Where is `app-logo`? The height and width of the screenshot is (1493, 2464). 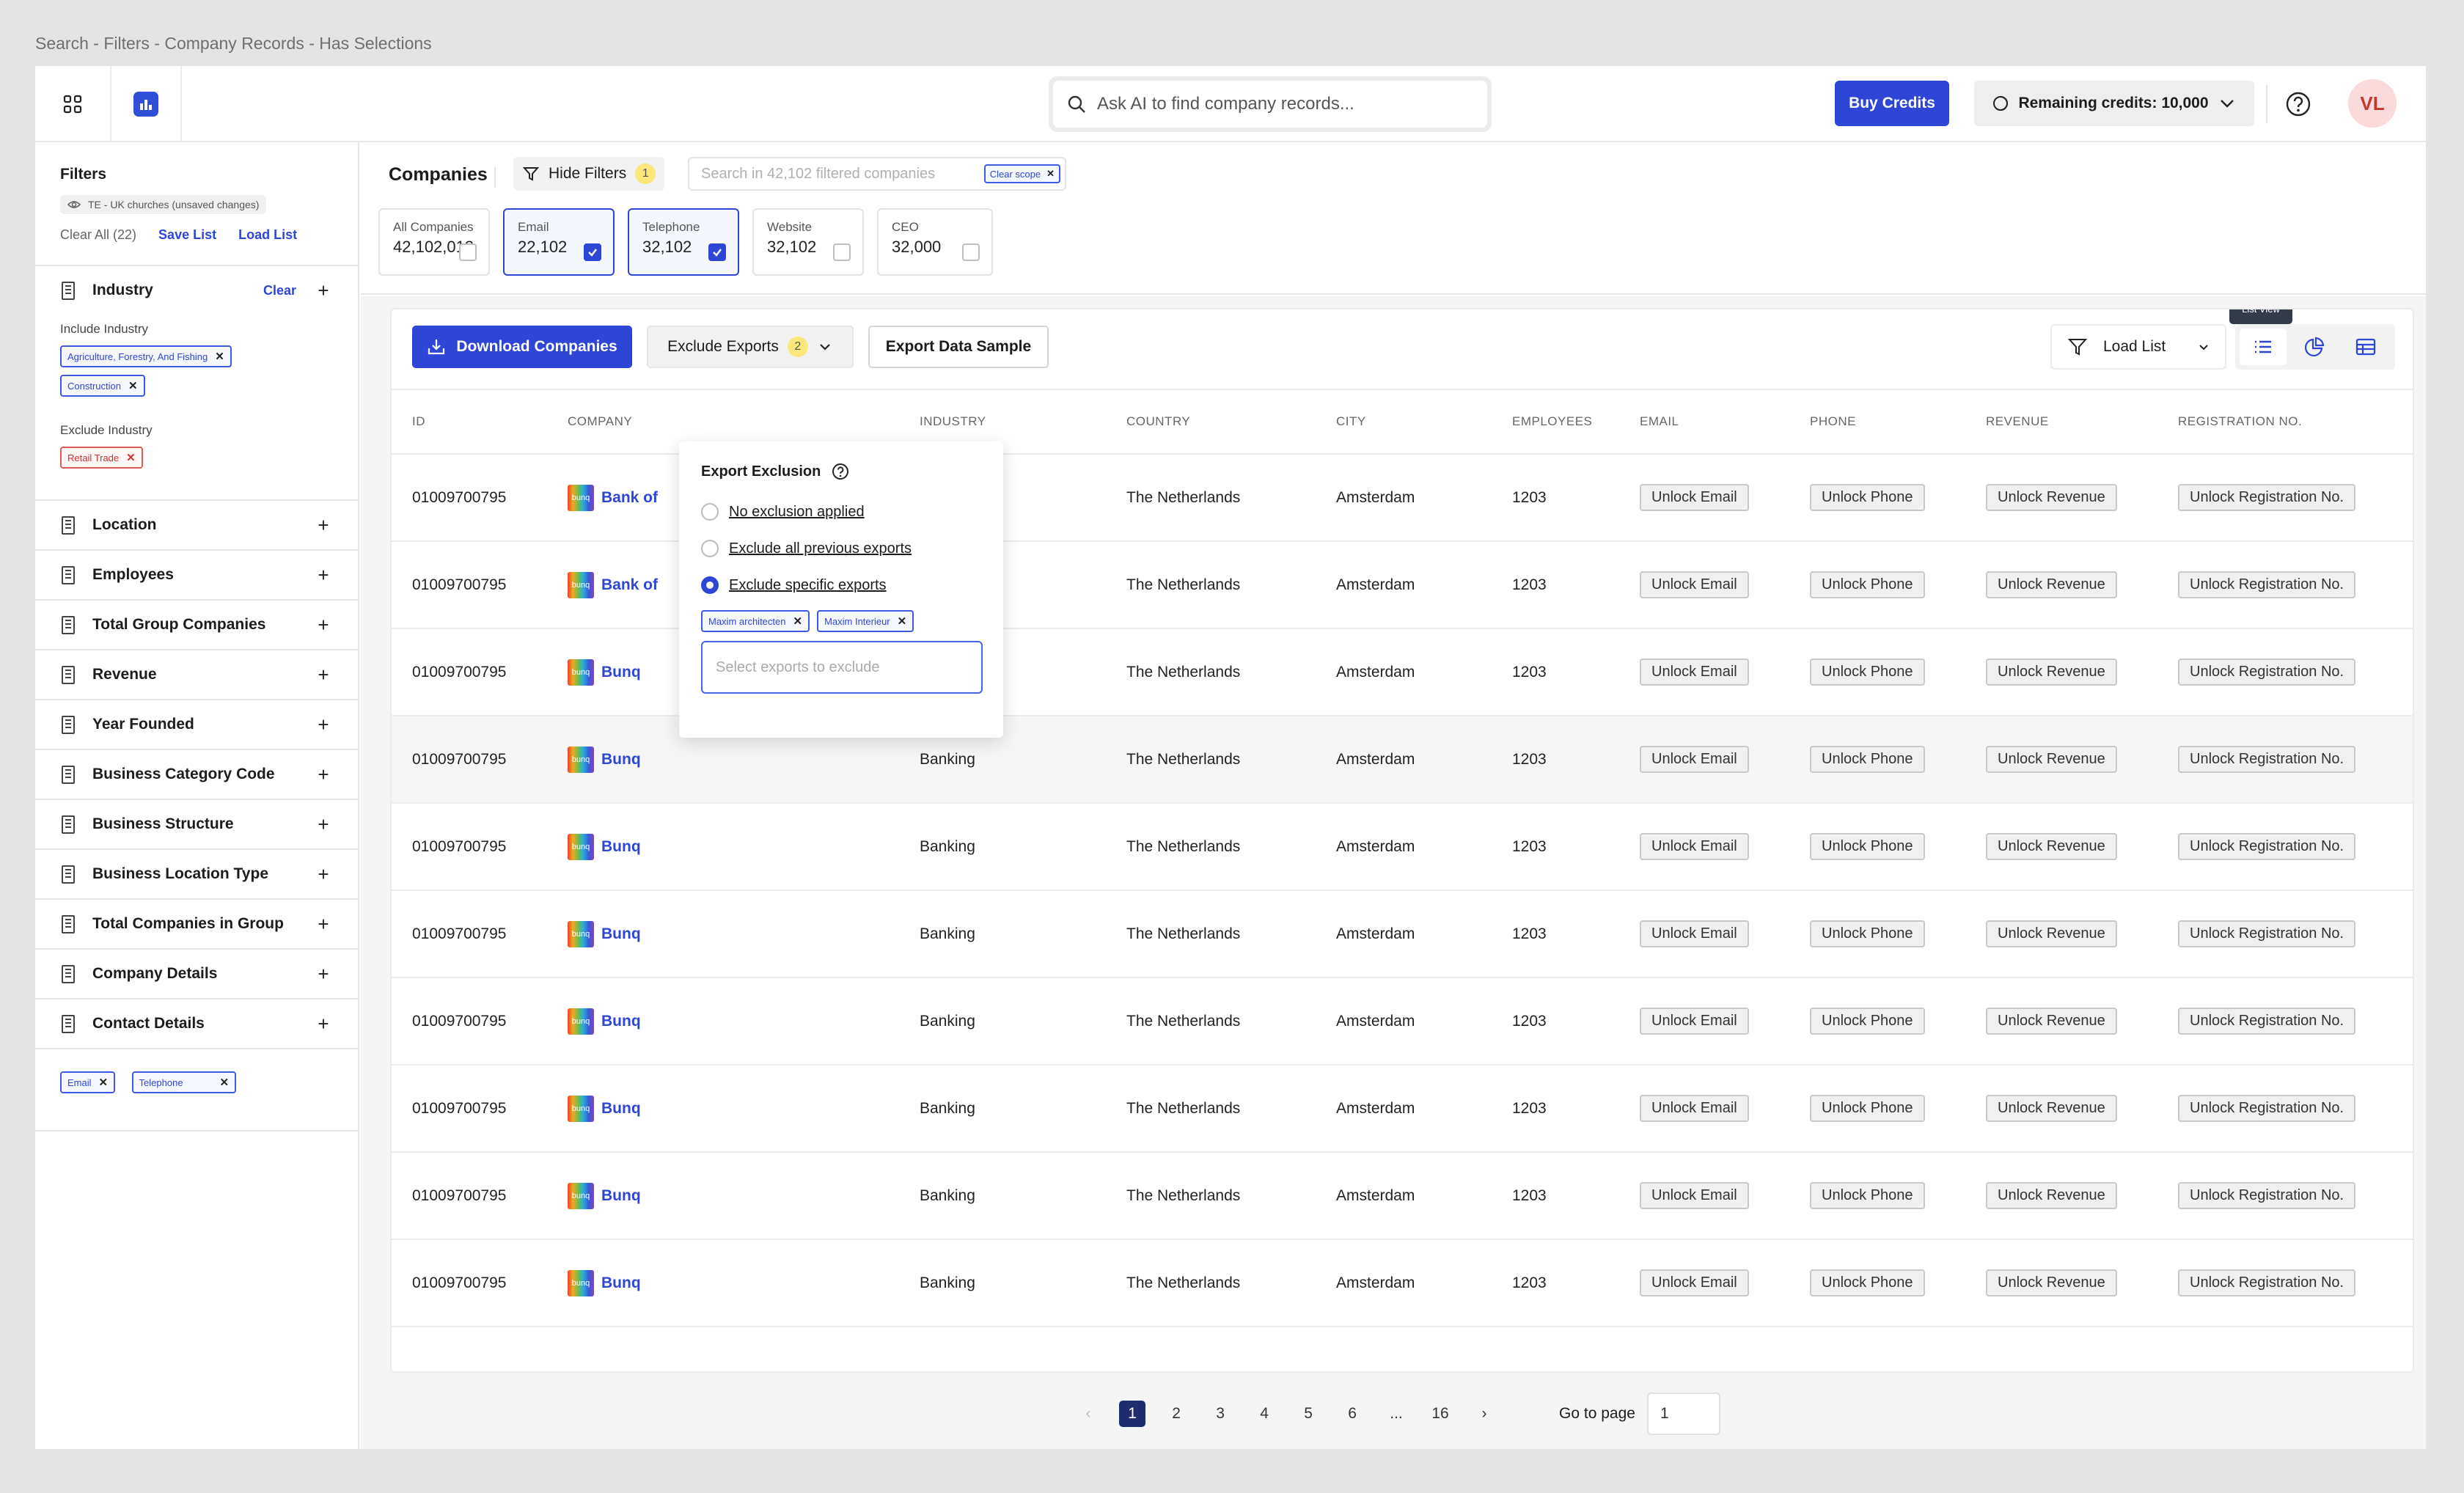 app-logo is located at coordinates (146, 104).